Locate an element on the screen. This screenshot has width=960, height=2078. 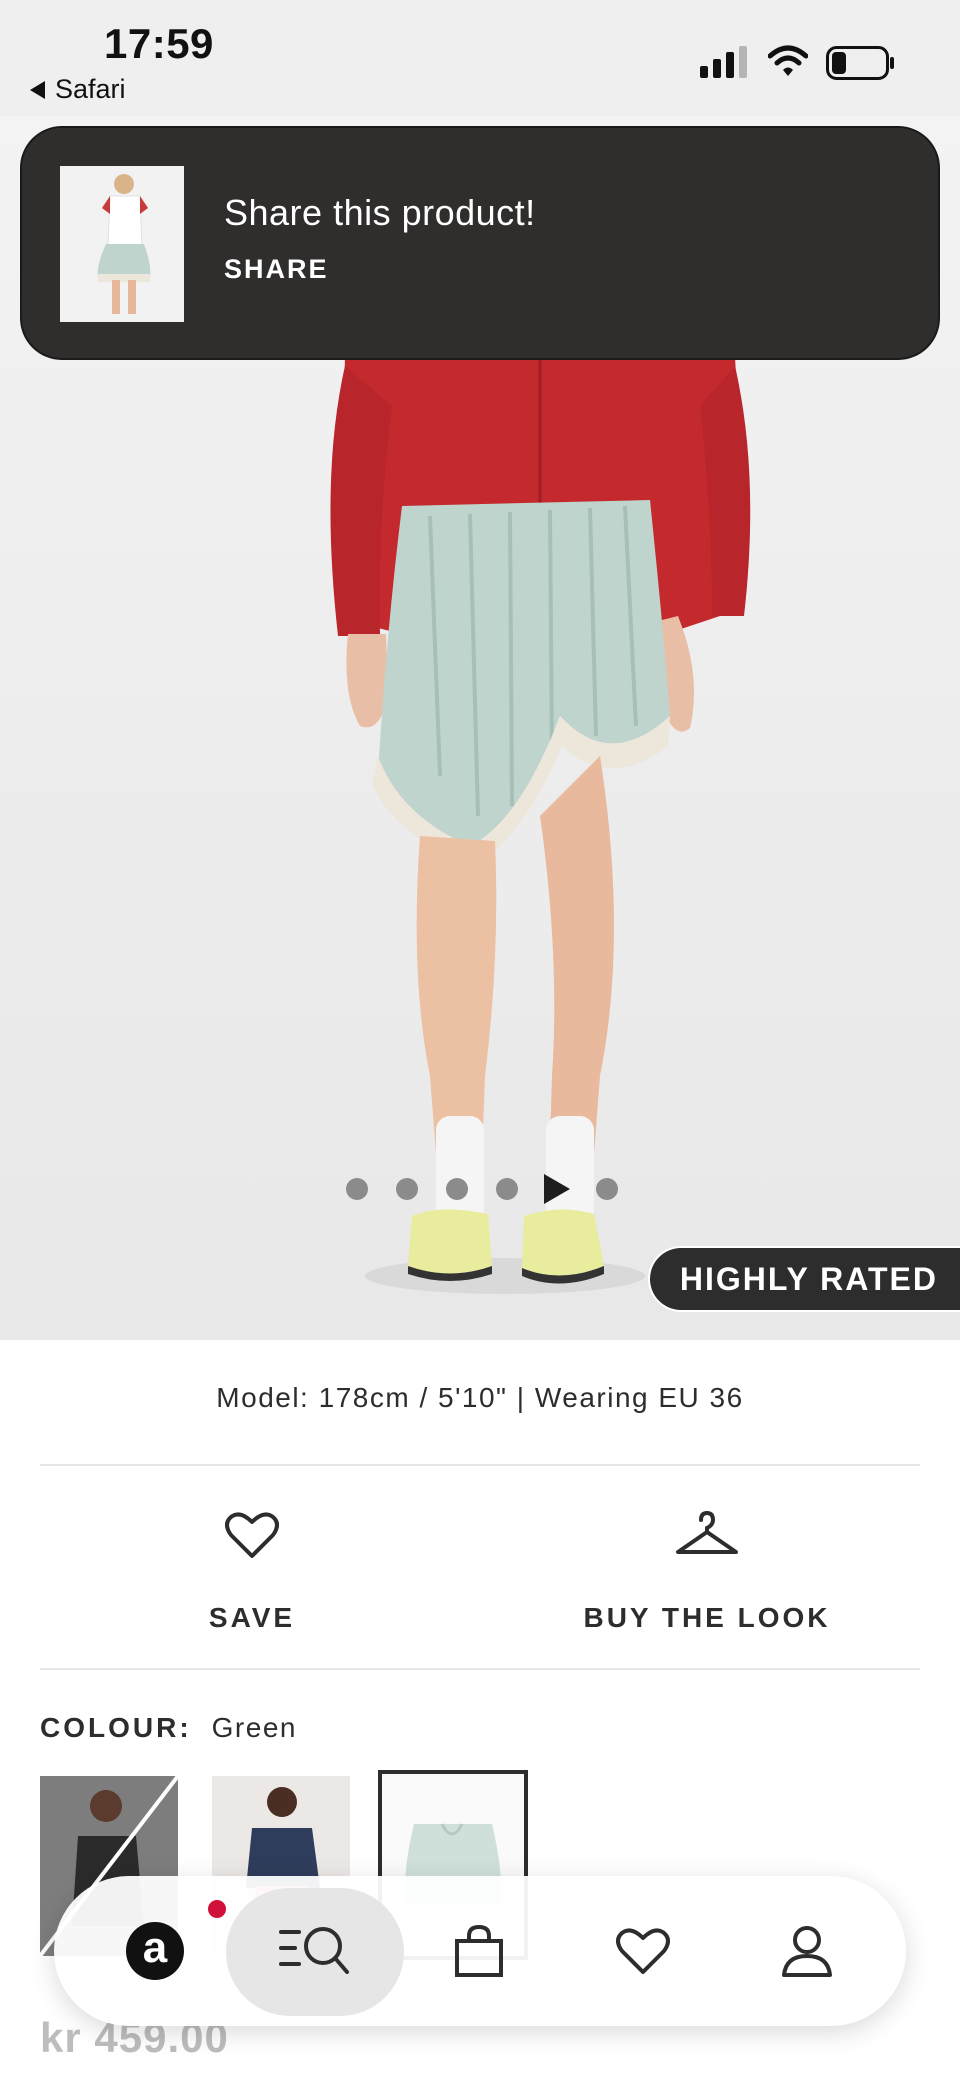
account-icon is located at coordinates (807, 1951).